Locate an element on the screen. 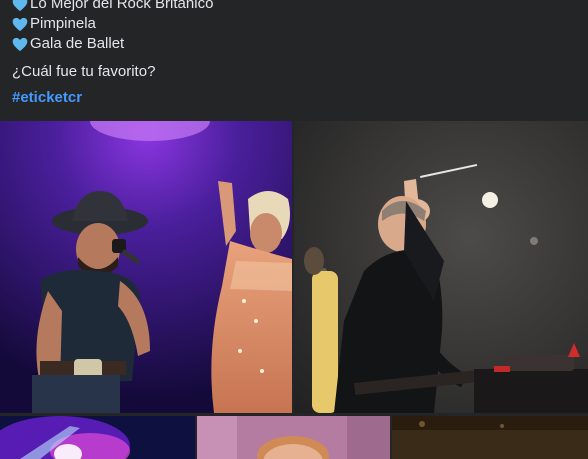 This screenshot has width=588, height=459. list-item: Lo Mejor del Rock Británico is located at coordinates (292, 7).